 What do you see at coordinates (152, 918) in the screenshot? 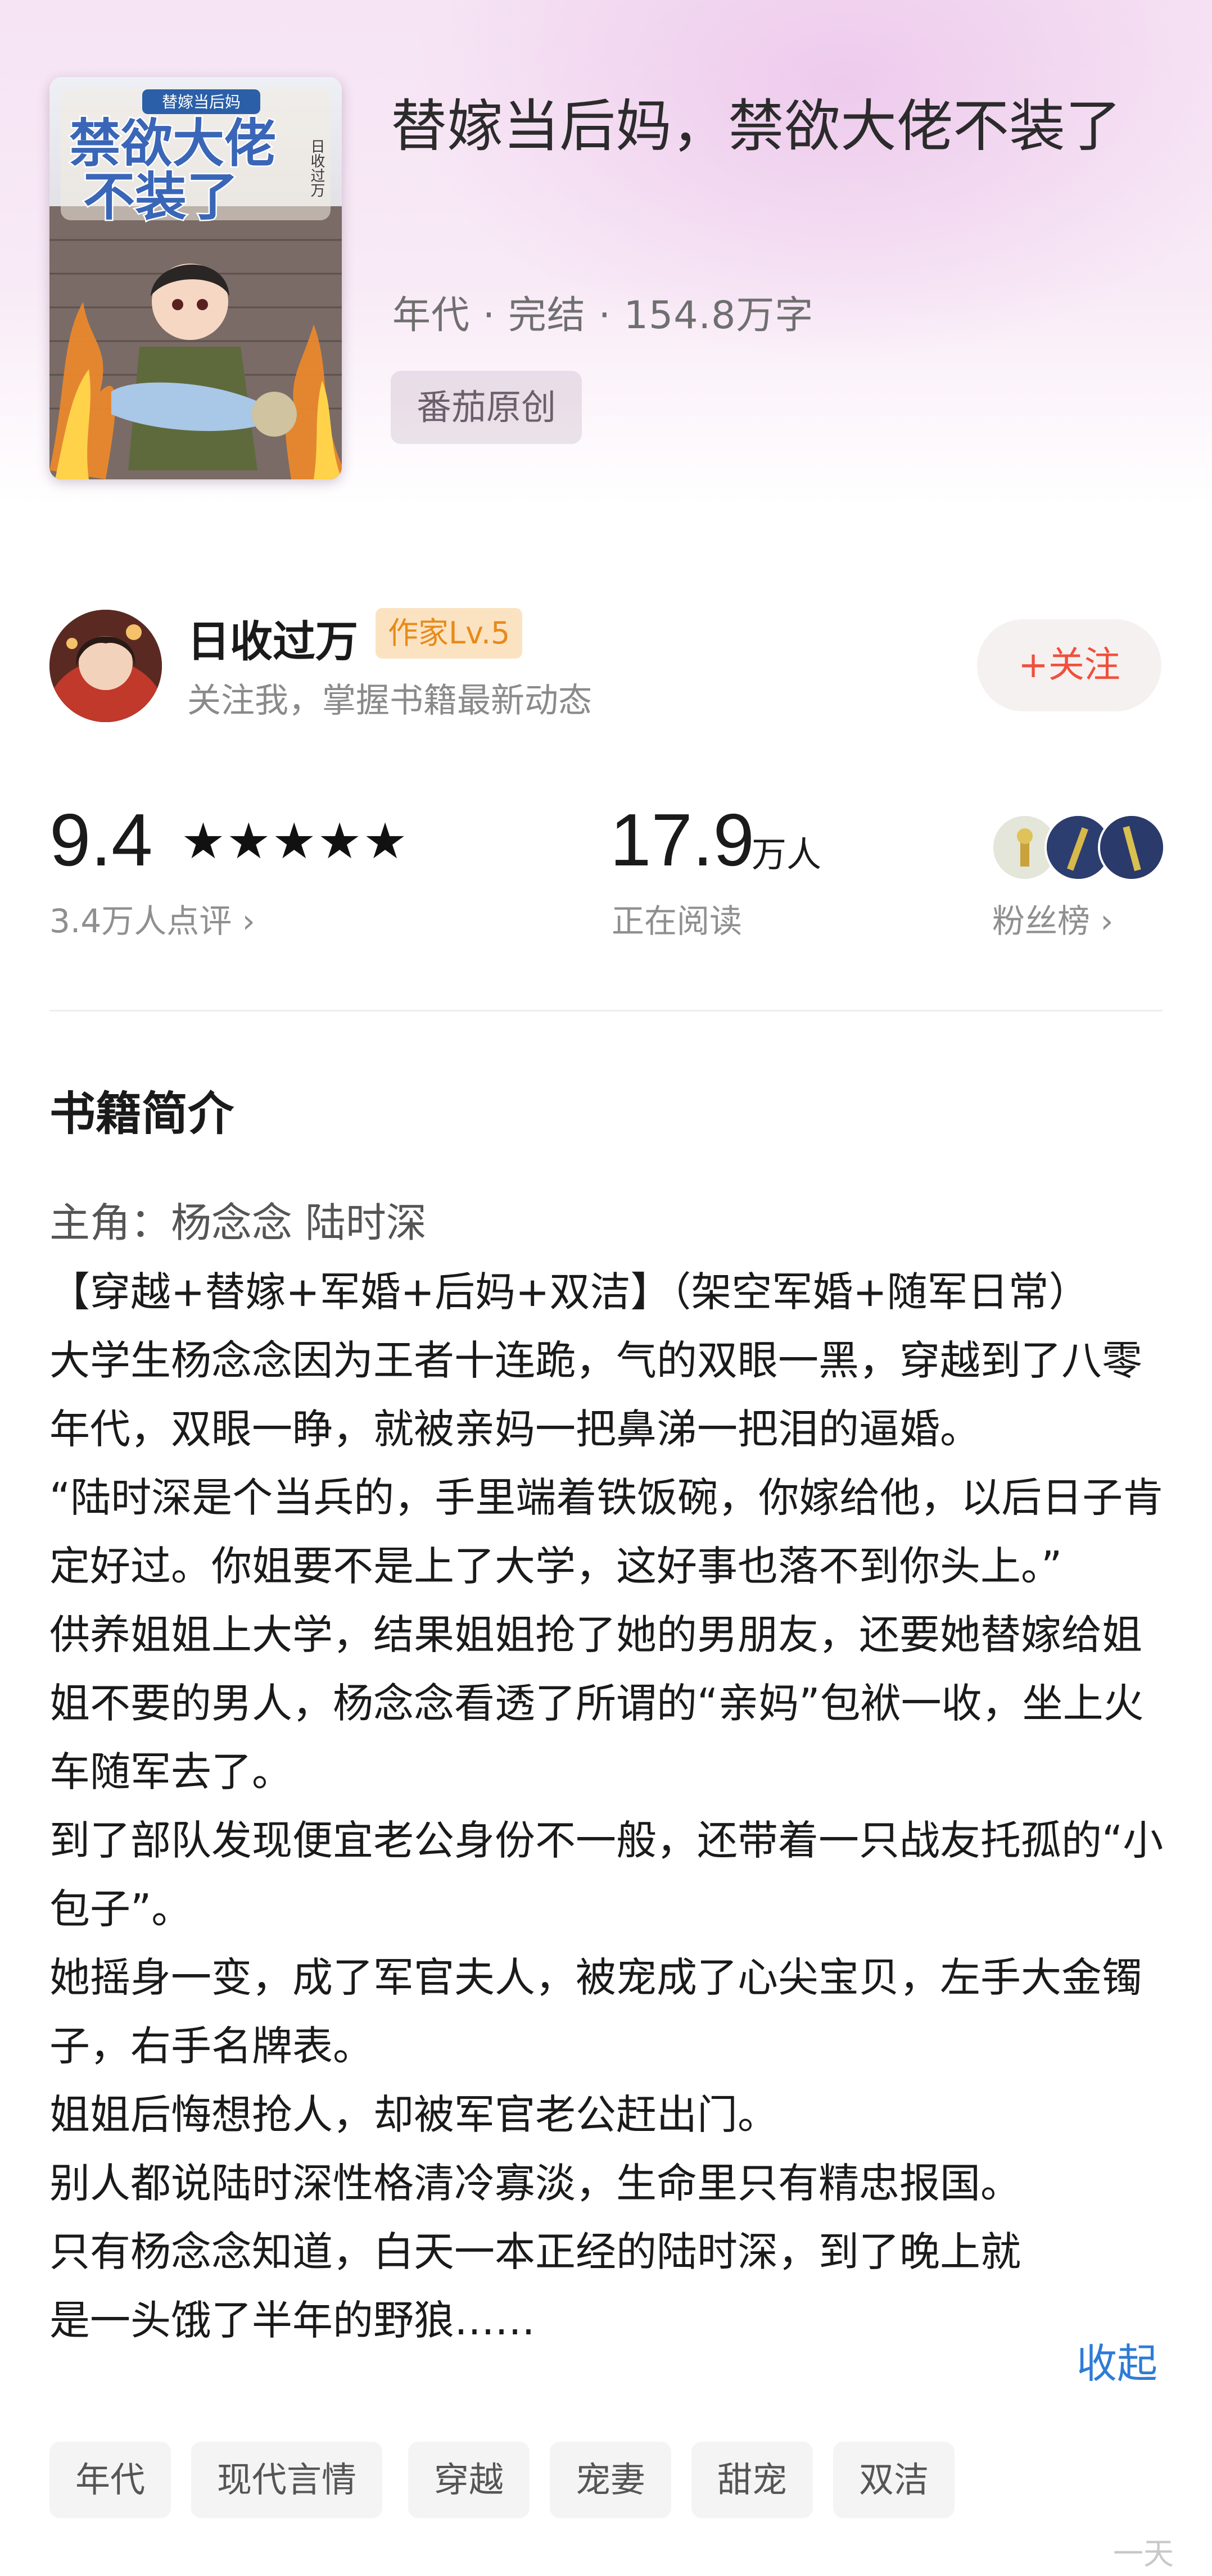
I see `reviews-link: 3.4万人点评 ›` at bounding box center [152, 918].